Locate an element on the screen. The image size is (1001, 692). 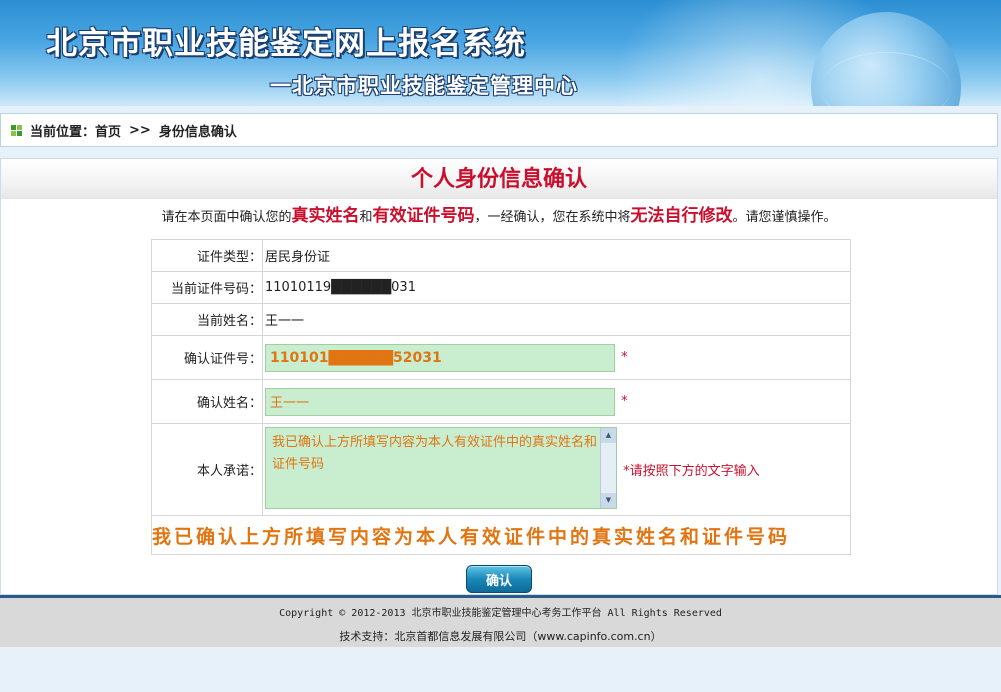
confirm-name-input is located at coordinates (440, 401).